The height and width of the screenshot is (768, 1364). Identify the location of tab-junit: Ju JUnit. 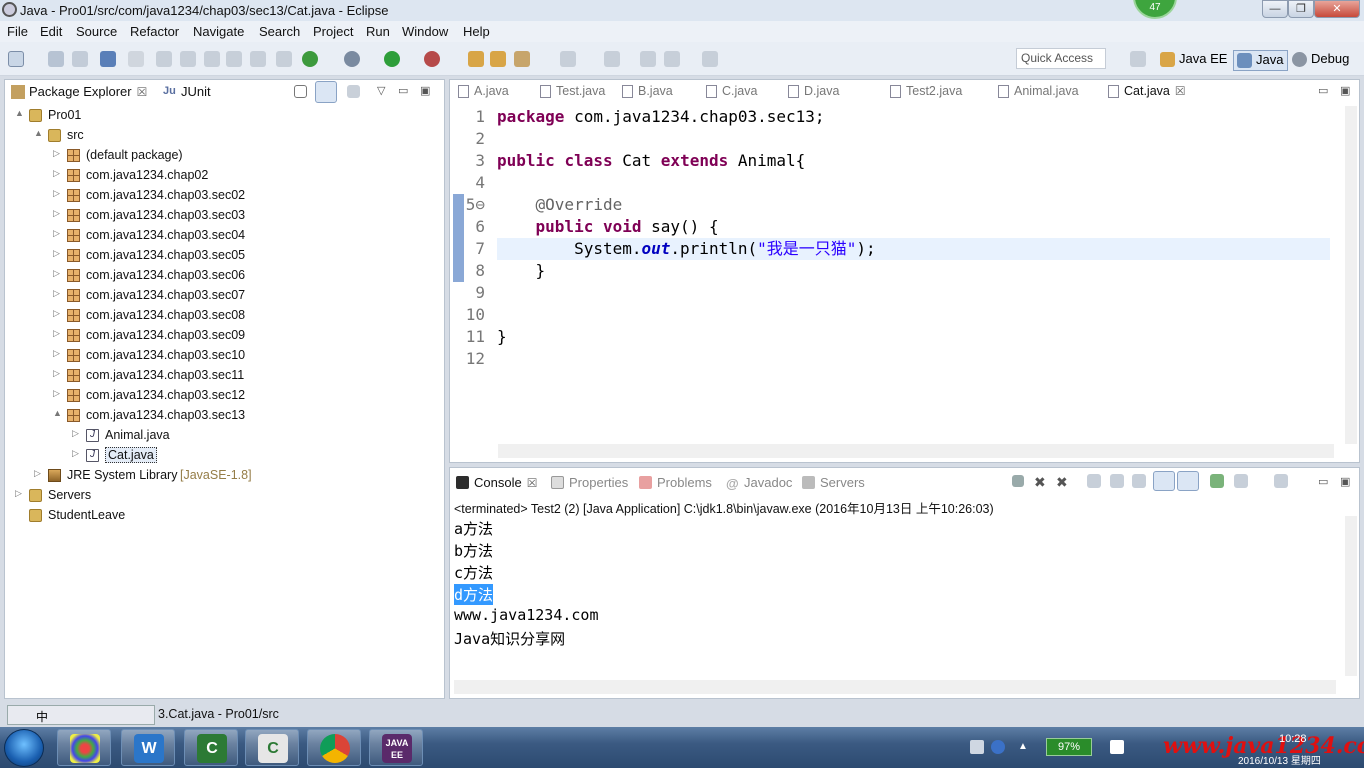
(186, 91).